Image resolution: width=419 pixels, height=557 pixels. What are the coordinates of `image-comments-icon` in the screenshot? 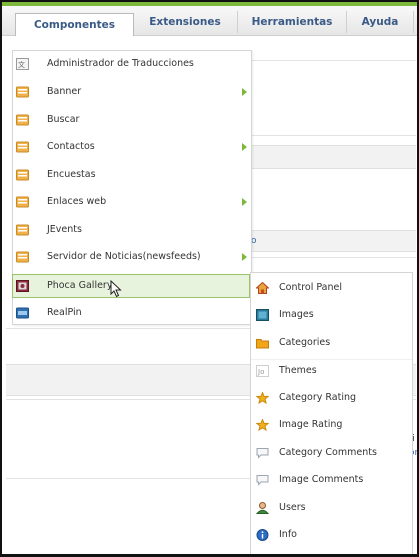 It's located at (262, 480).